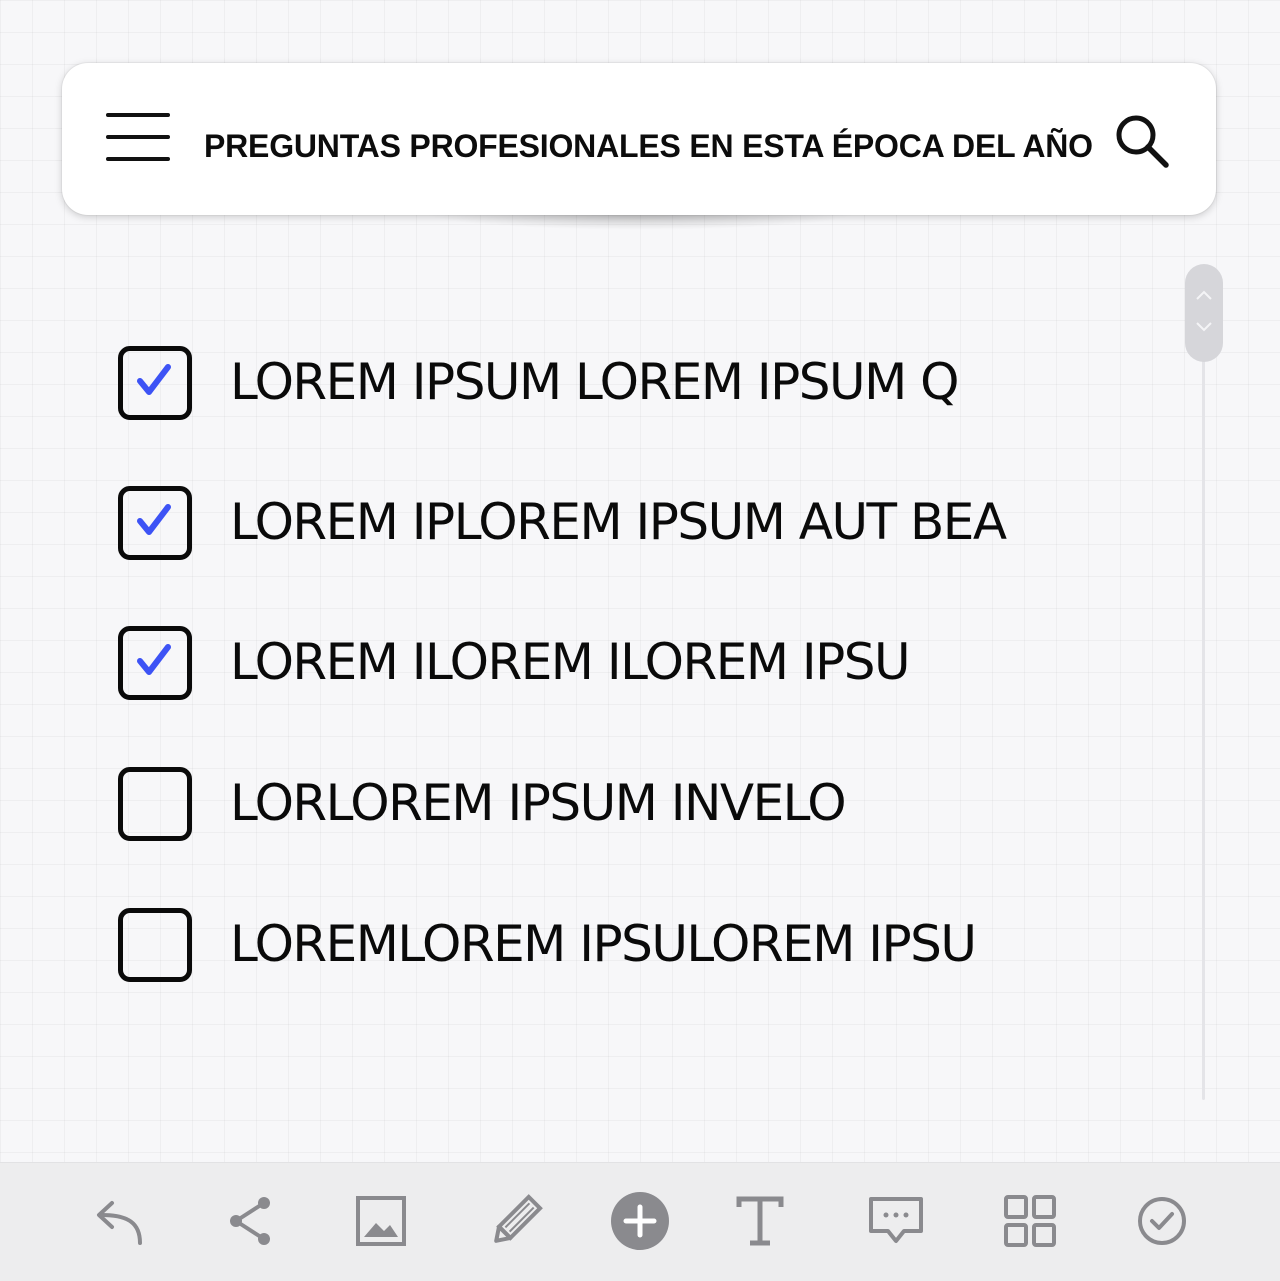  Describe the element at coordinates (1030, 1221) in the screenshot. I see `grid-icon` at that location.